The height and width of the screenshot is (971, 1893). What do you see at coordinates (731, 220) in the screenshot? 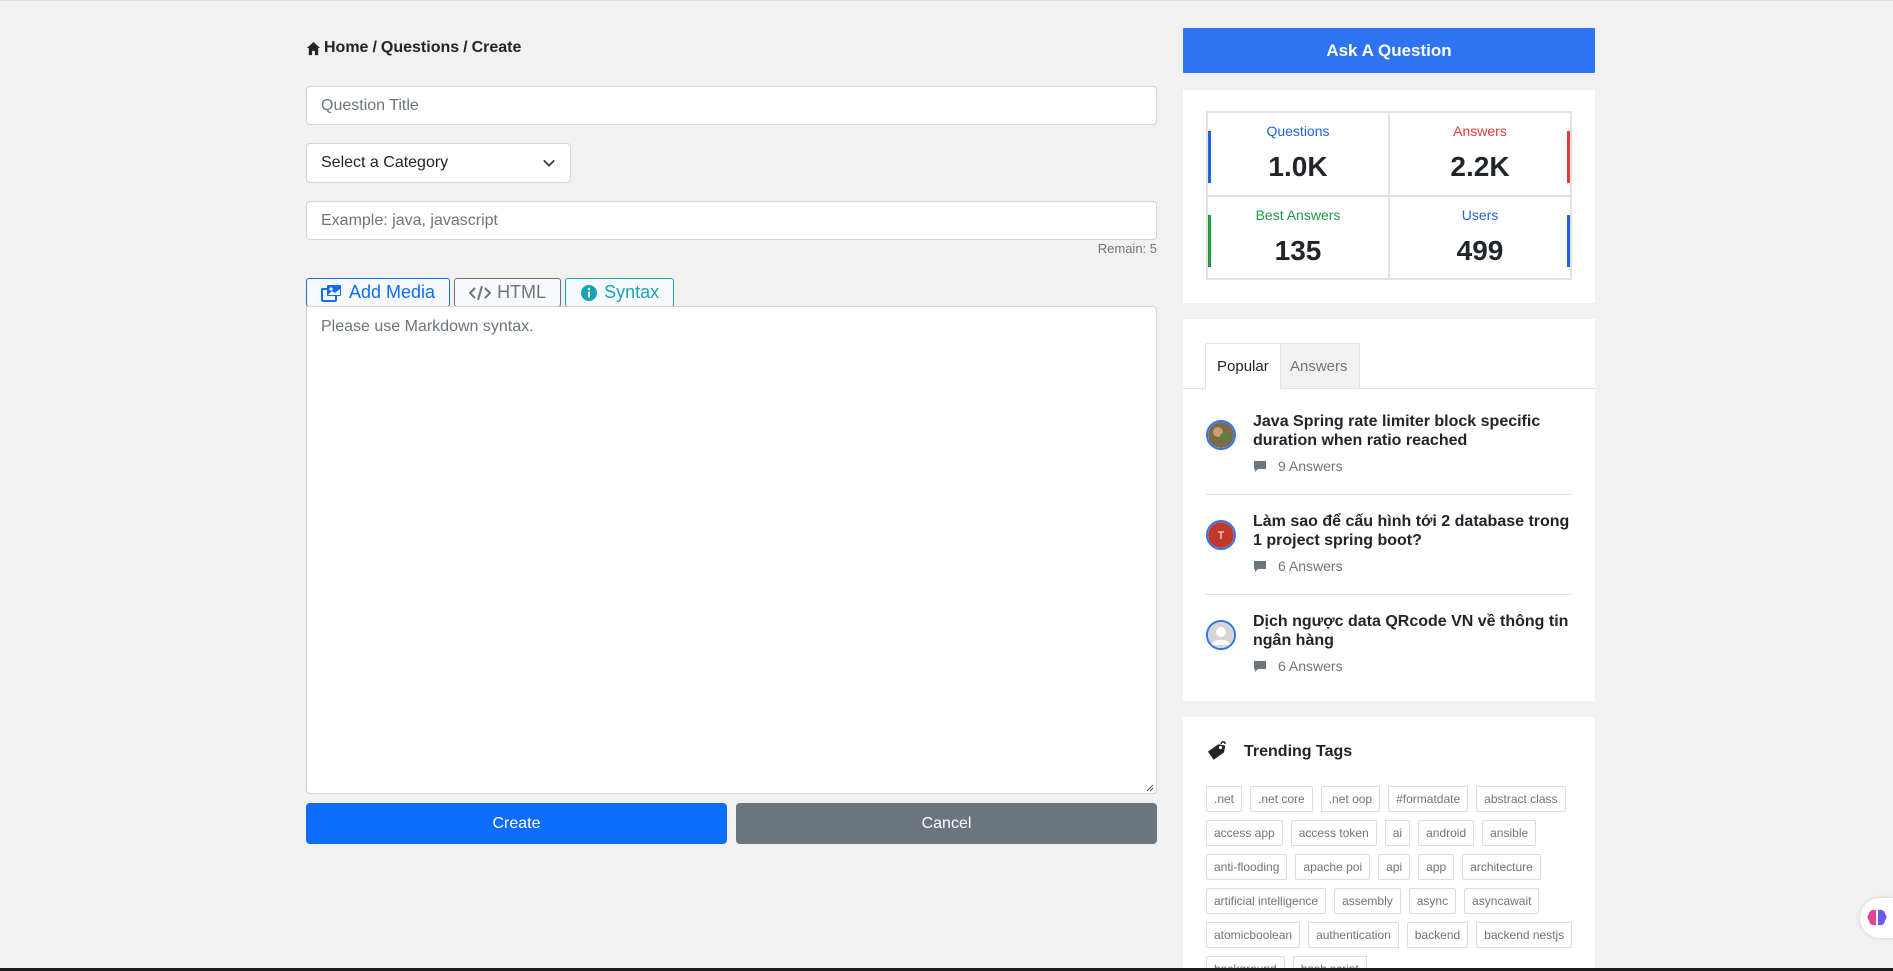
I see `tags-input` at bounding box center [731, 220].